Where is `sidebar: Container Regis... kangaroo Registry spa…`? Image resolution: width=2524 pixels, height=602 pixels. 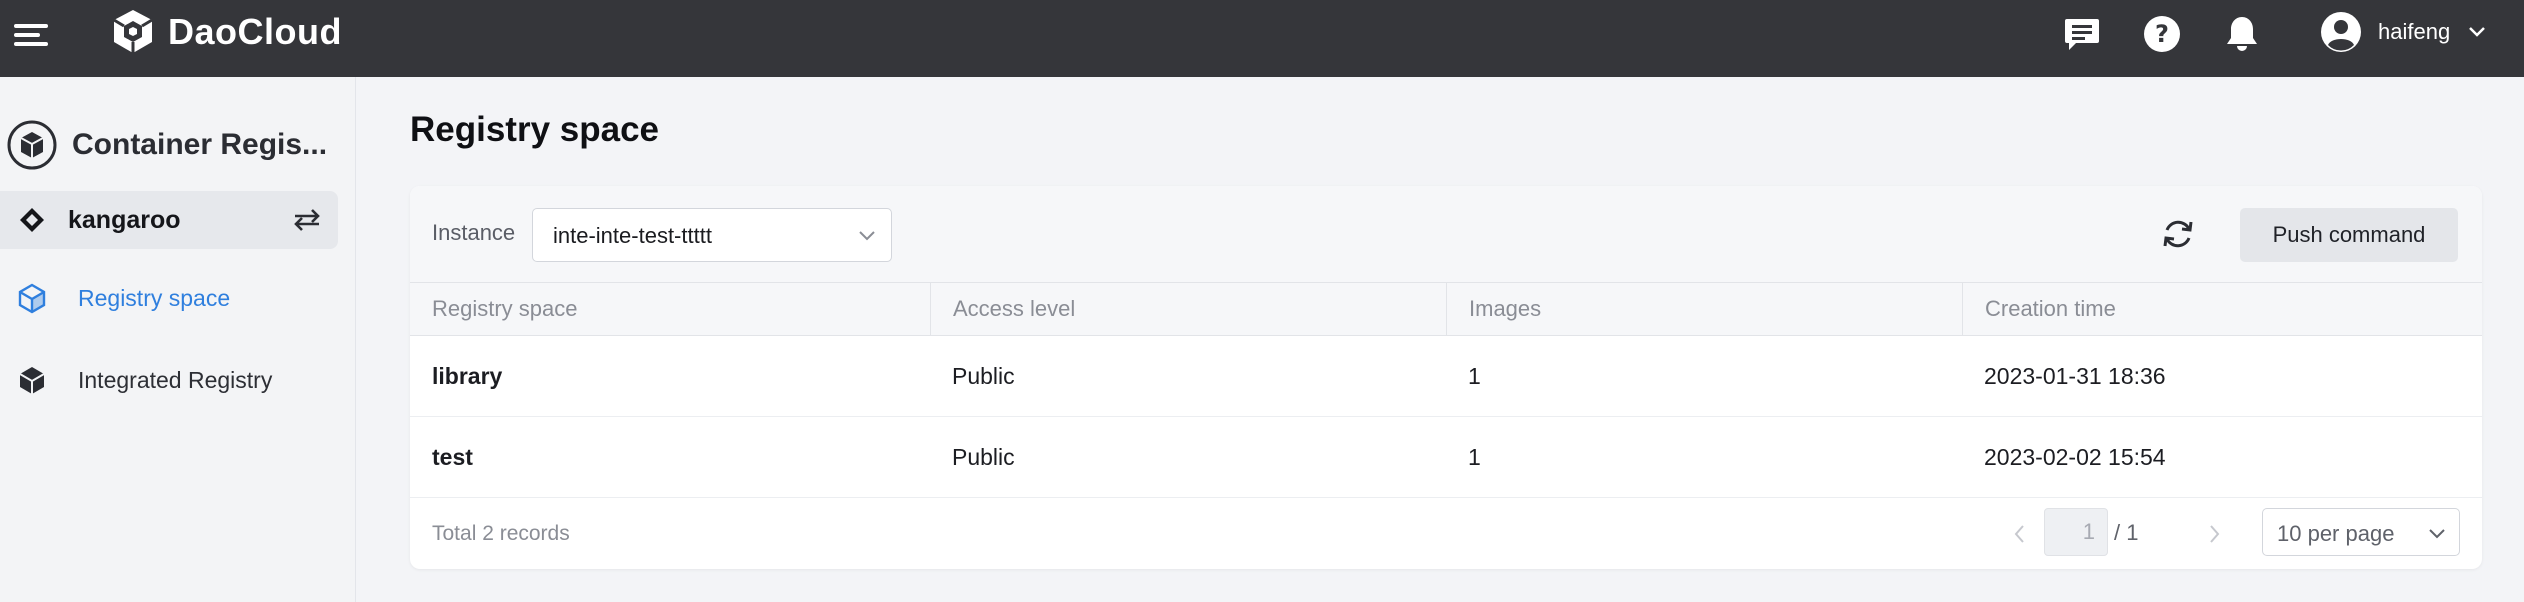
sidebar: Container Regis... kangaroo Registry spa… is located at coordinates (178, 339).